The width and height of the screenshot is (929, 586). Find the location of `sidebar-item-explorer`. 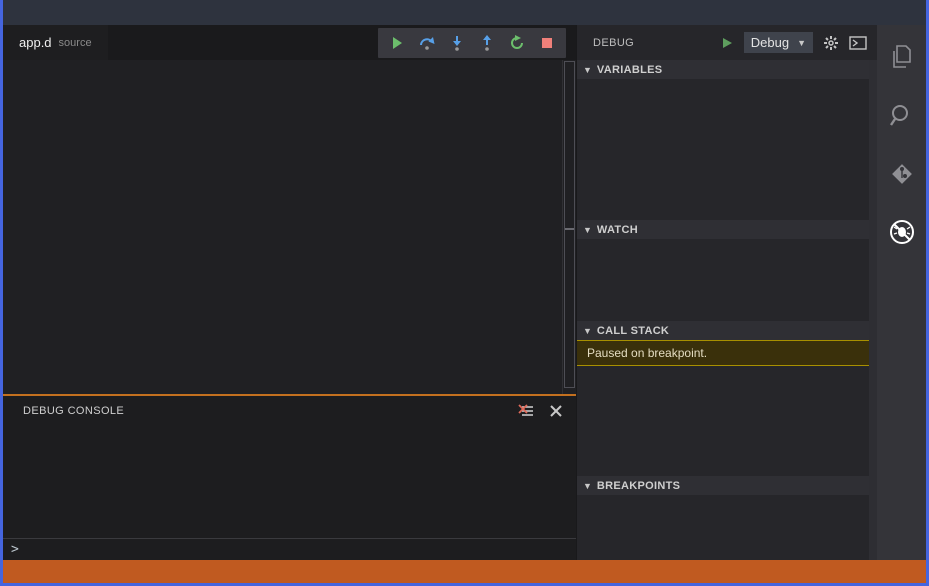

sidebar-item-explorer is located at coordinates (901, 58).